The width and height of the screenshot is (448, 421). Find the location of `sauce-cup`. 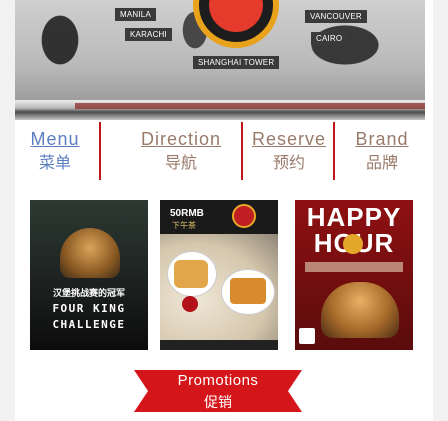

sauce-cup is located at coordinates (190, 304).